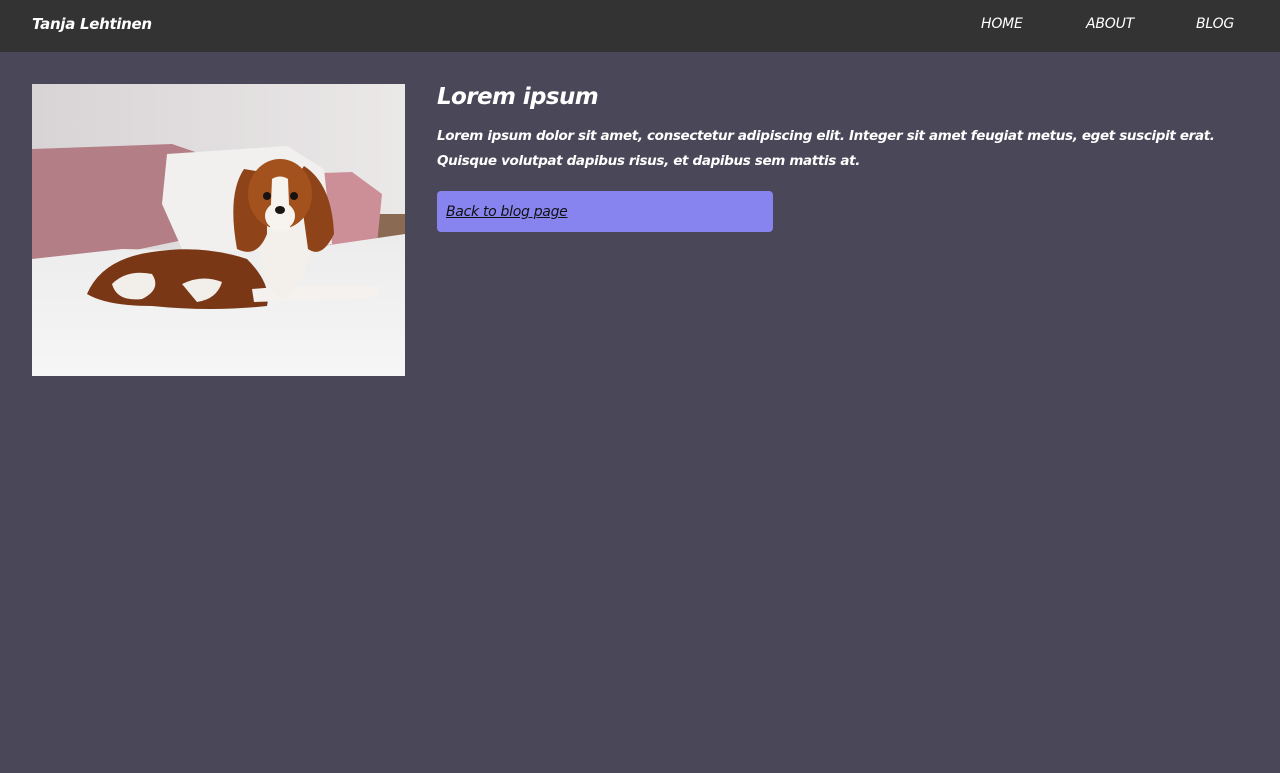 This screenshot has width=1280, height=773. Describe the element at coordinates (518, 97) in the screenshot. I see `post-title: Lorem ipsum` at that location.